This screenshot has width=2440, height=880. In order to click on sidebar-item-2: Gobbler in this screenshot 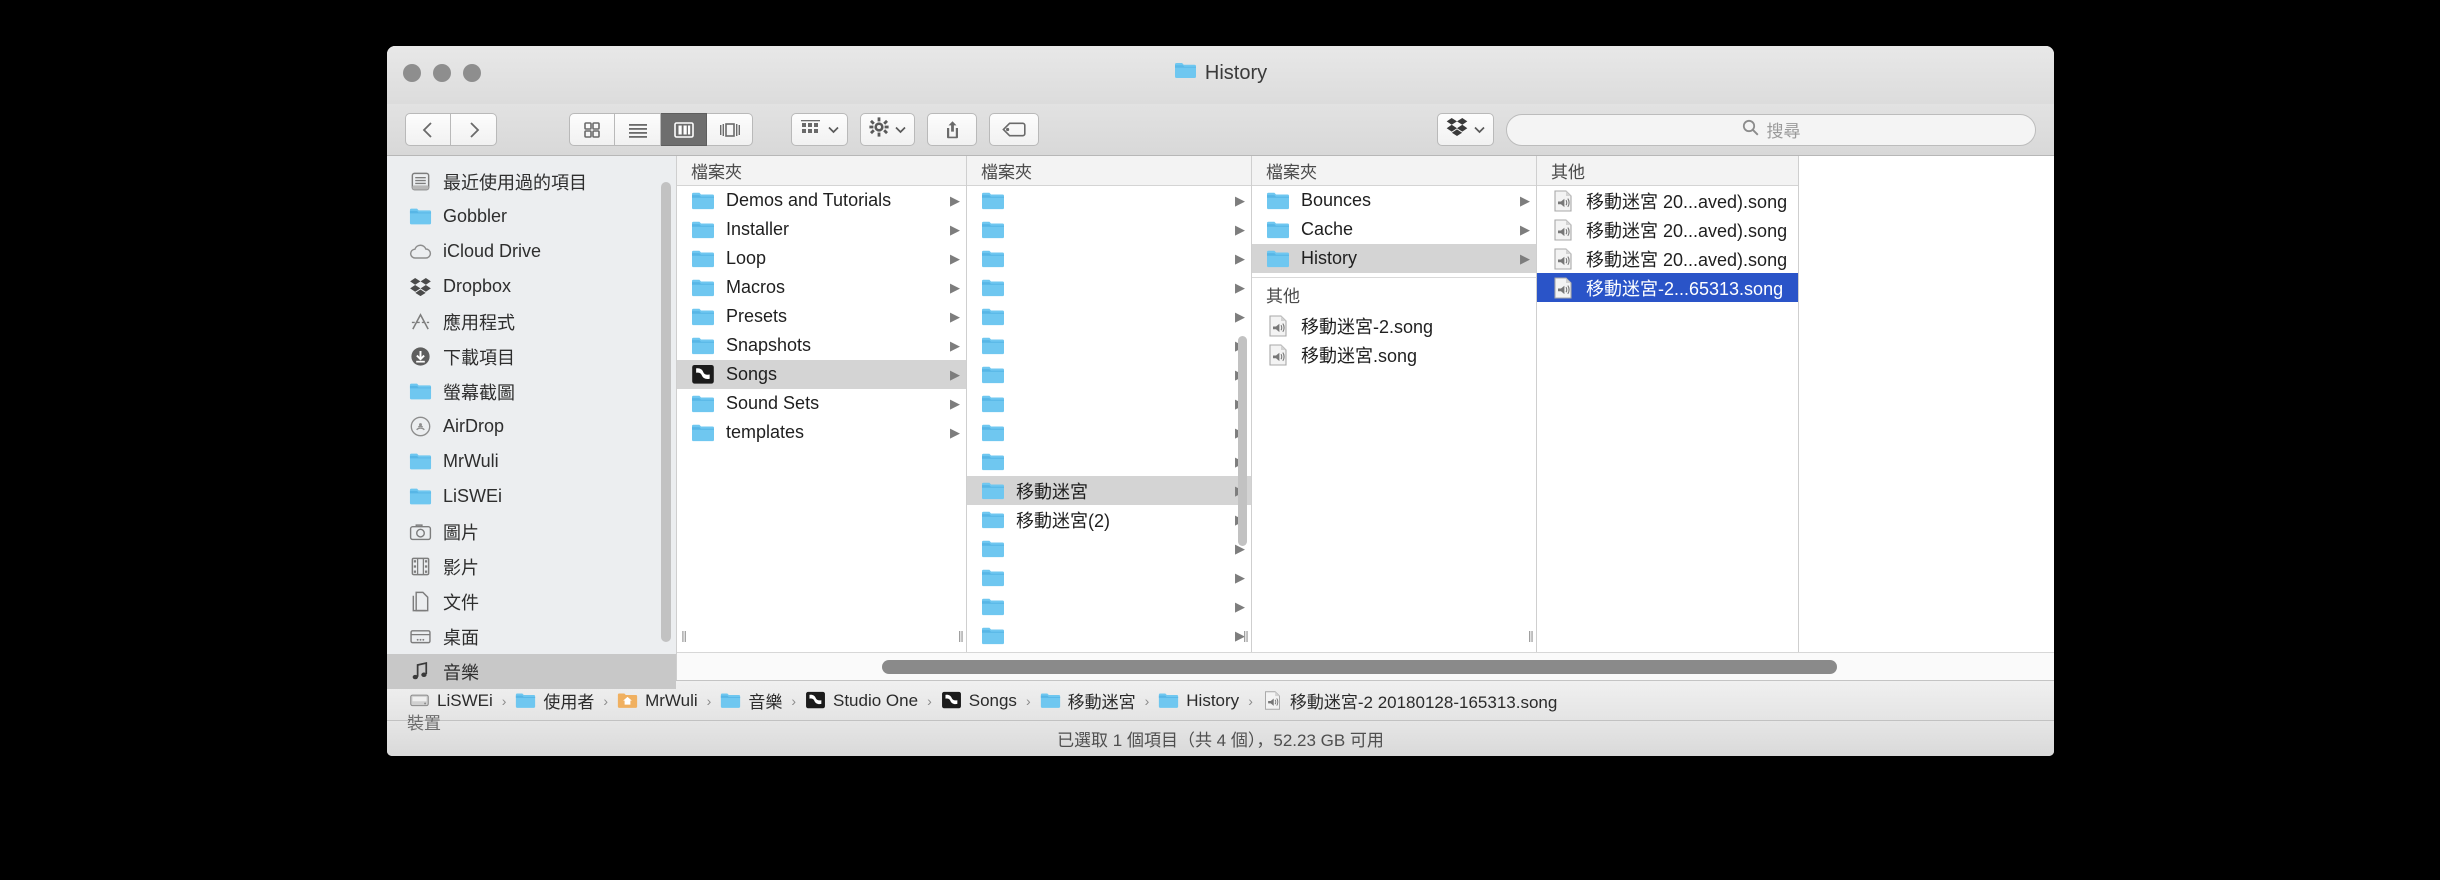, I will do `click(531, 216)`.